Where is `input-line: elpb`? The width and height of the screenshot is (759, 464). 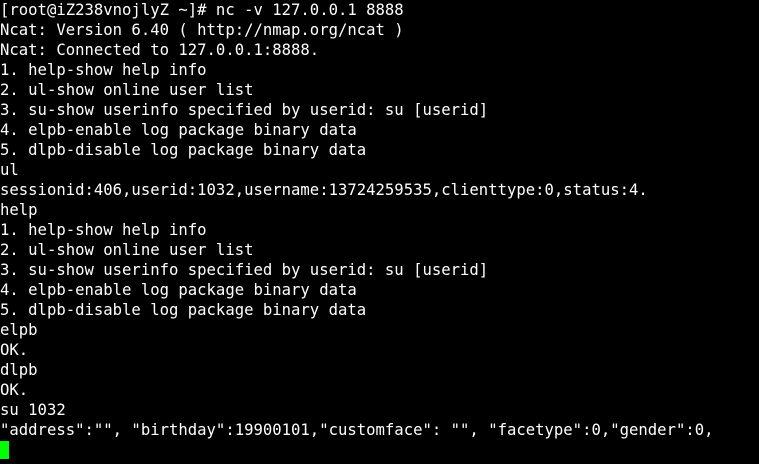 input-line: elpb is located at coordinates (19, 330).